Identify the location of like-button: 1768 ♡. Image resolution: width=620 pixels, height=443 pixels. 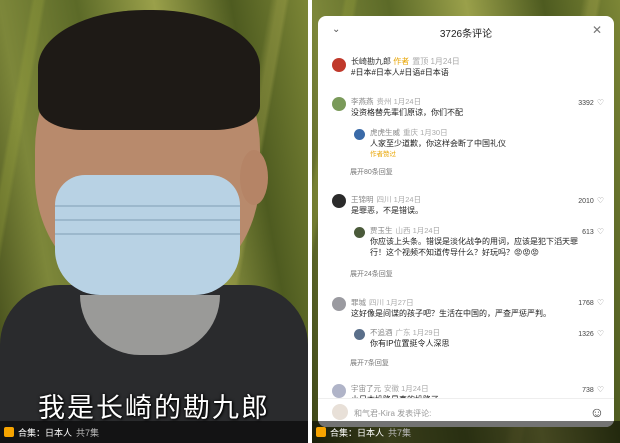
(591, 302).